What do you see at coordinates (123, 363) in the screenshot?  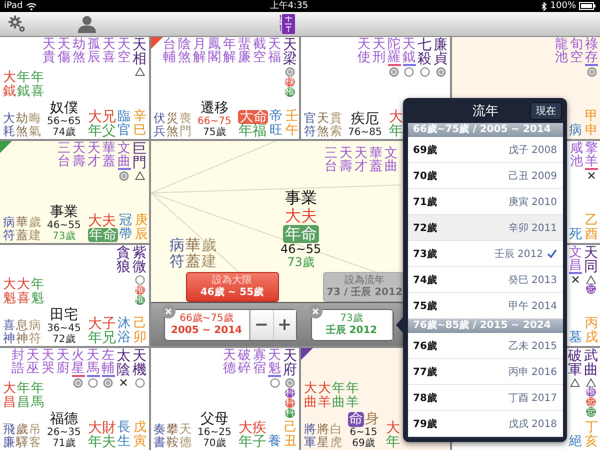 I see `star-name: 太陰` at bounding box center [123, 363].